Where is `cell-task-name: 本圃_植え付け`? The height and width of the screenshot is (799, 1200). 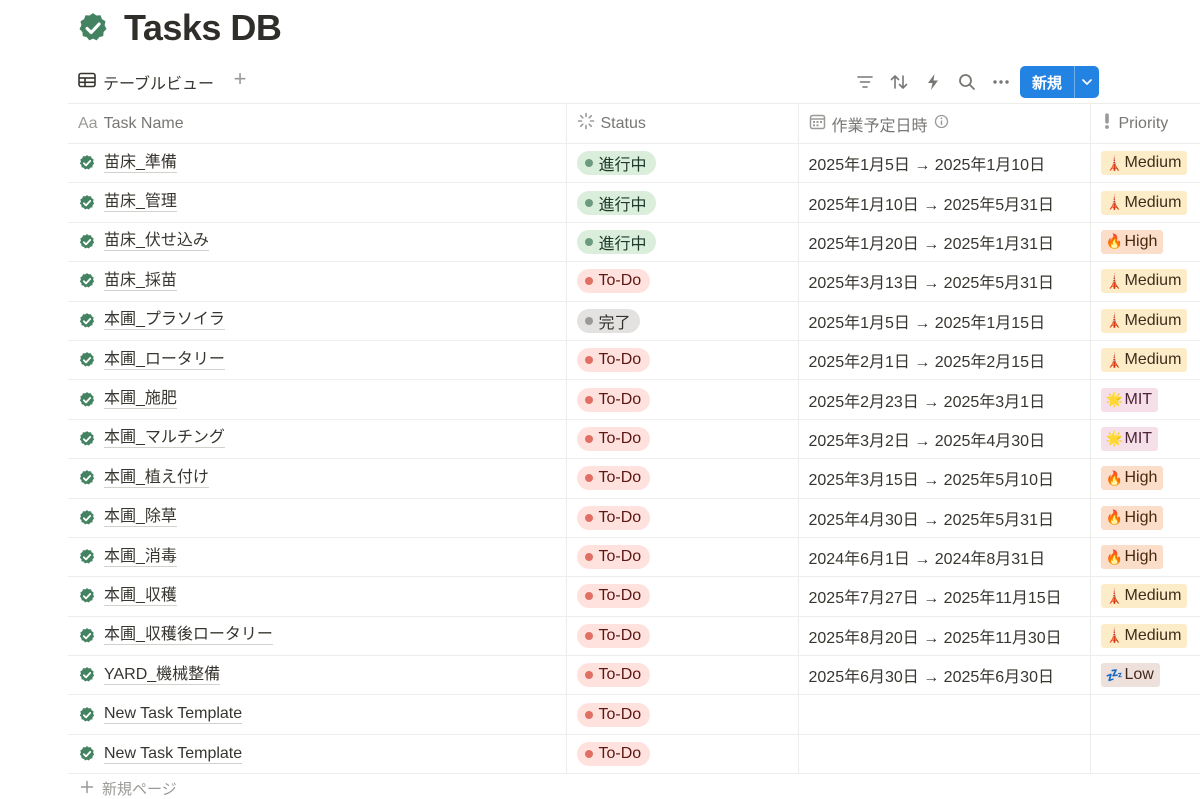
cell-task-name: 本圃_植え付け is located at coordinates (317, 478).